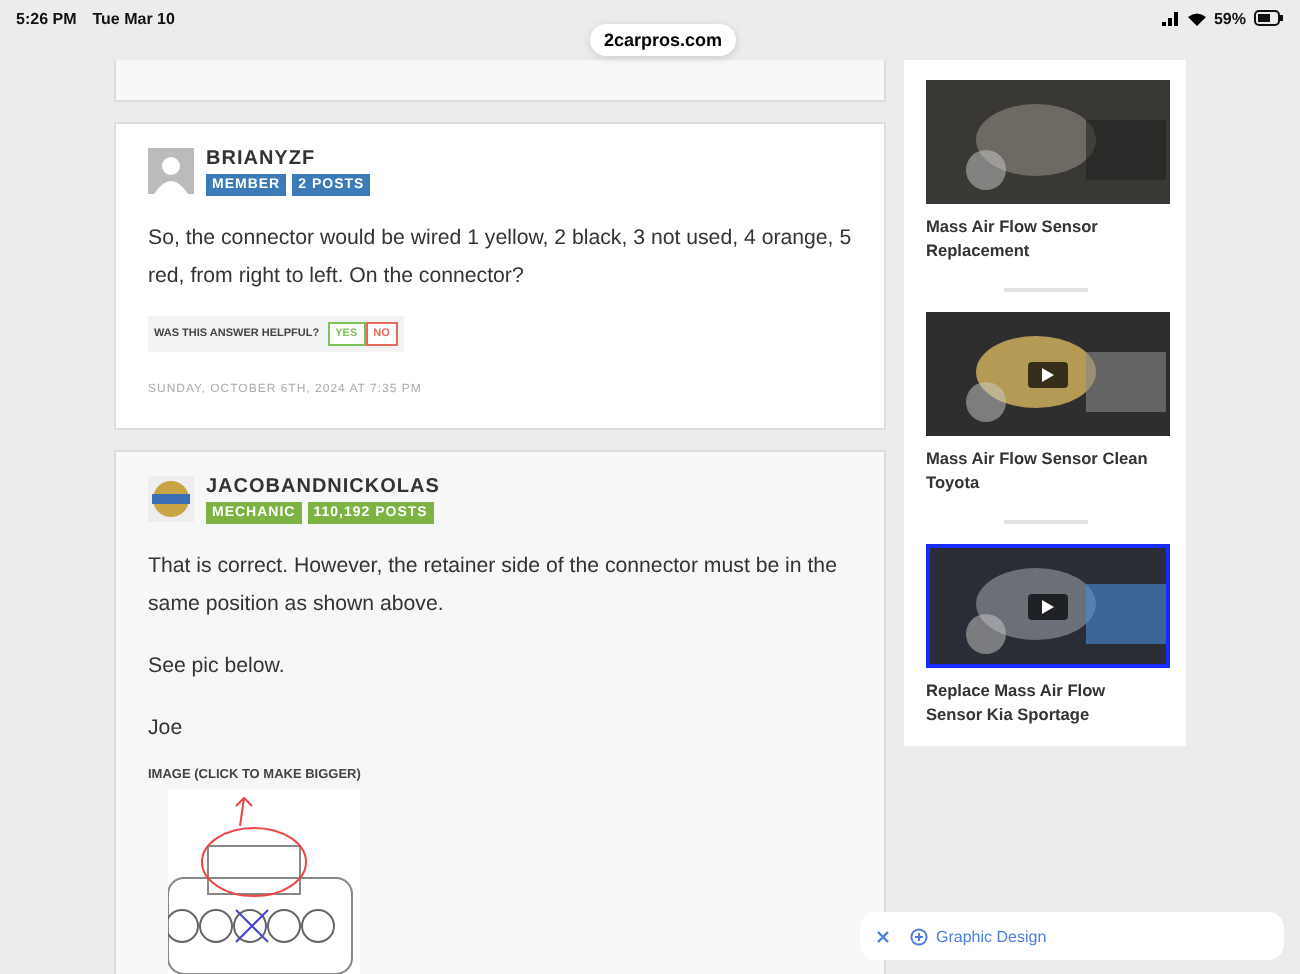 This screenshot has width=1300, height=974. Describe the element at coordinates (663, 40) in the screenshot. I see `url-pill: 2carpros.com` at that location.